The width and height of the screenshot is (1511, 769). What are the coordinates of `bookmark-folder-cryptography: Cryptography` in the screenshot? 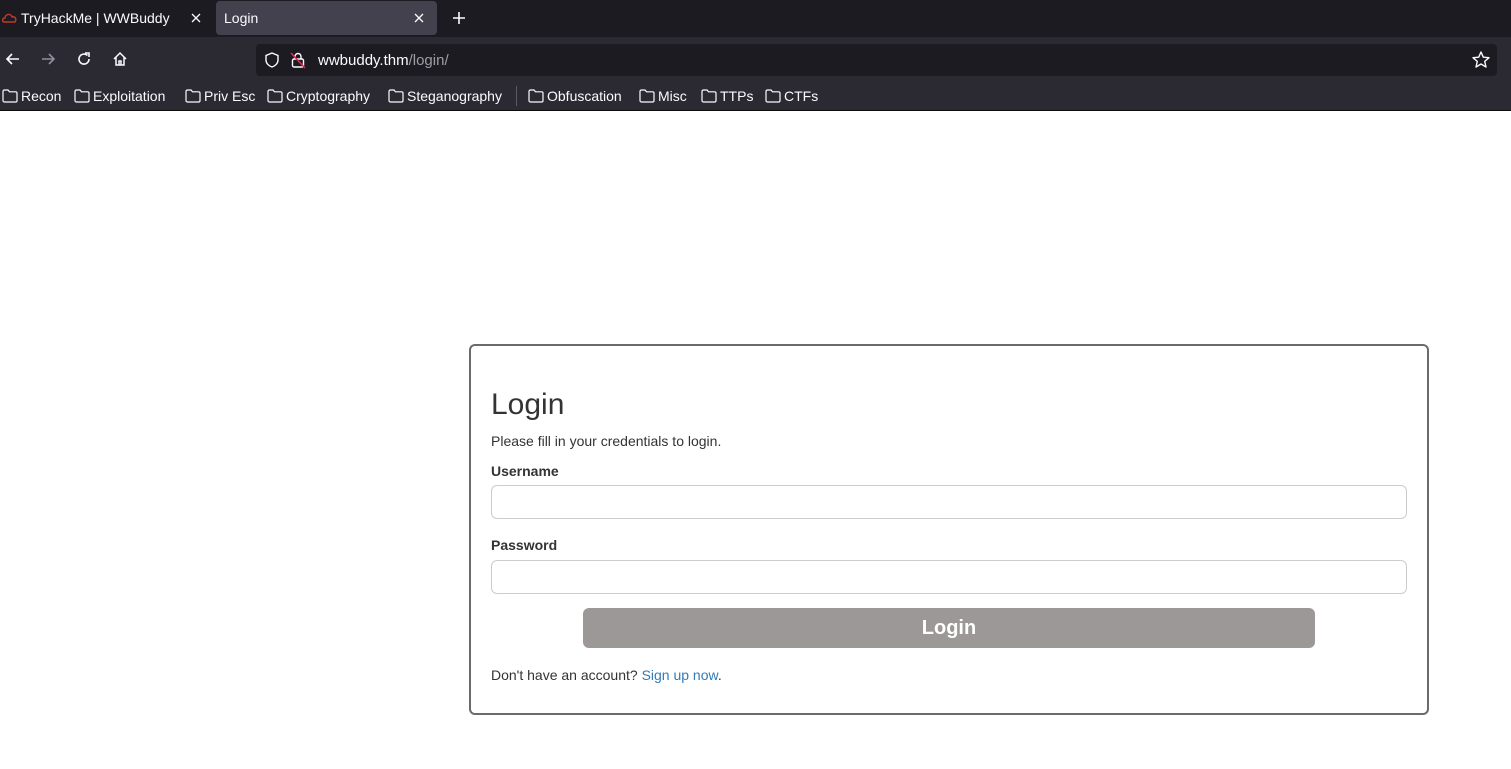 It's located at (318, 96).